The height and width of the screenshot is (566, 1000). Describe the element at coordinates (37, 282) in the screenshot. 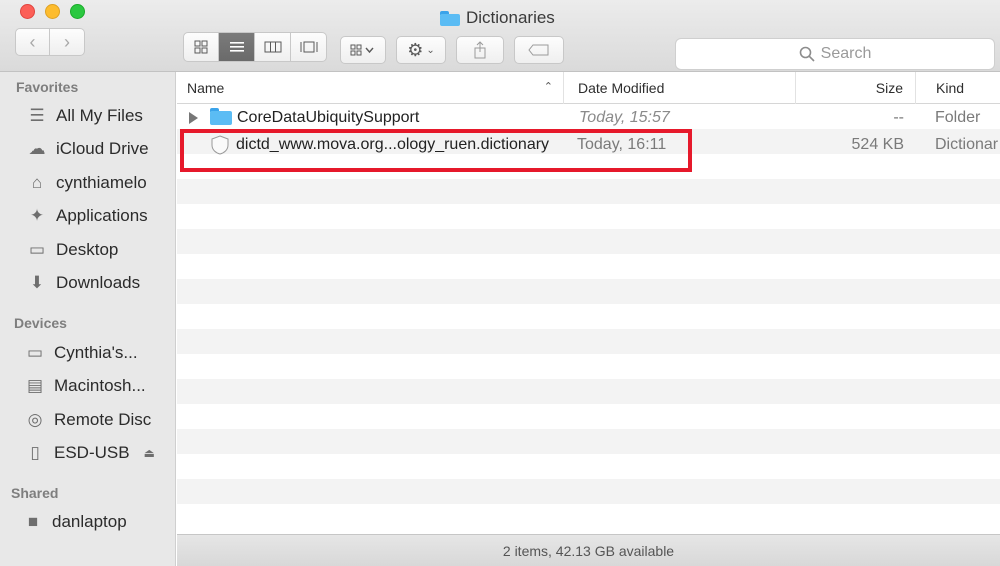

I see `download-icon: ⬇︎` at that location.